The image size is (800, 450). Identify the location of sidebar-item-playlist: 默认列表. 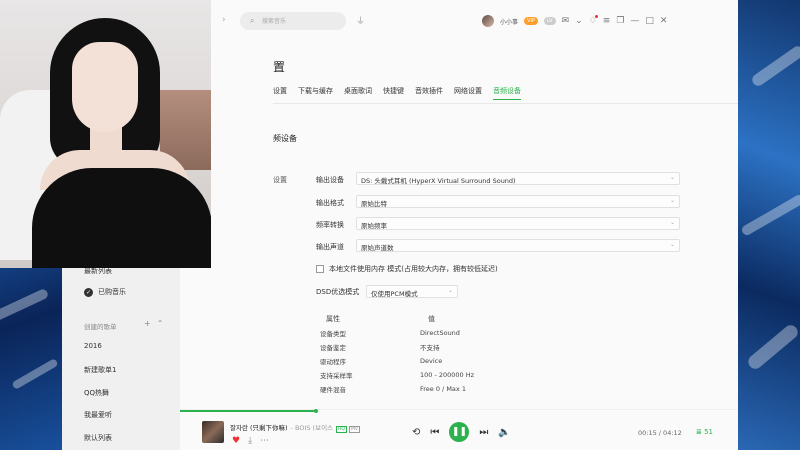
(98, 438).